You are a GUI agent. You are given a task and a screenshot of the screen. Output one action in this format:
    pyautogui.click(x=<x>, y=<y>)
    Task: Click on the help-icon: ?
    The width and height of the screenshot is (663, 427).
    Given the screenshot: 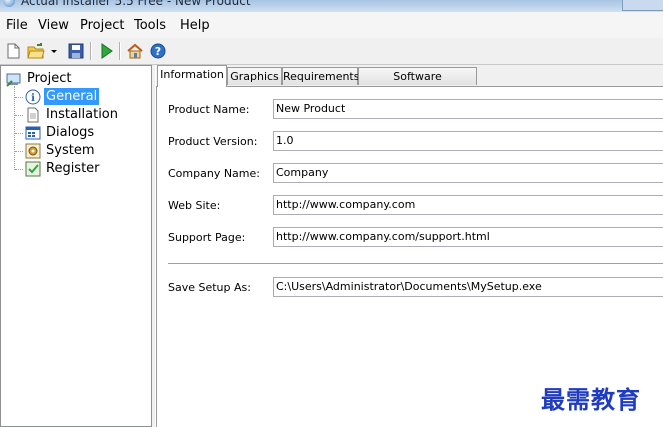 What is the action you would take?
    pyautogui.click(x=158, y=51)
    